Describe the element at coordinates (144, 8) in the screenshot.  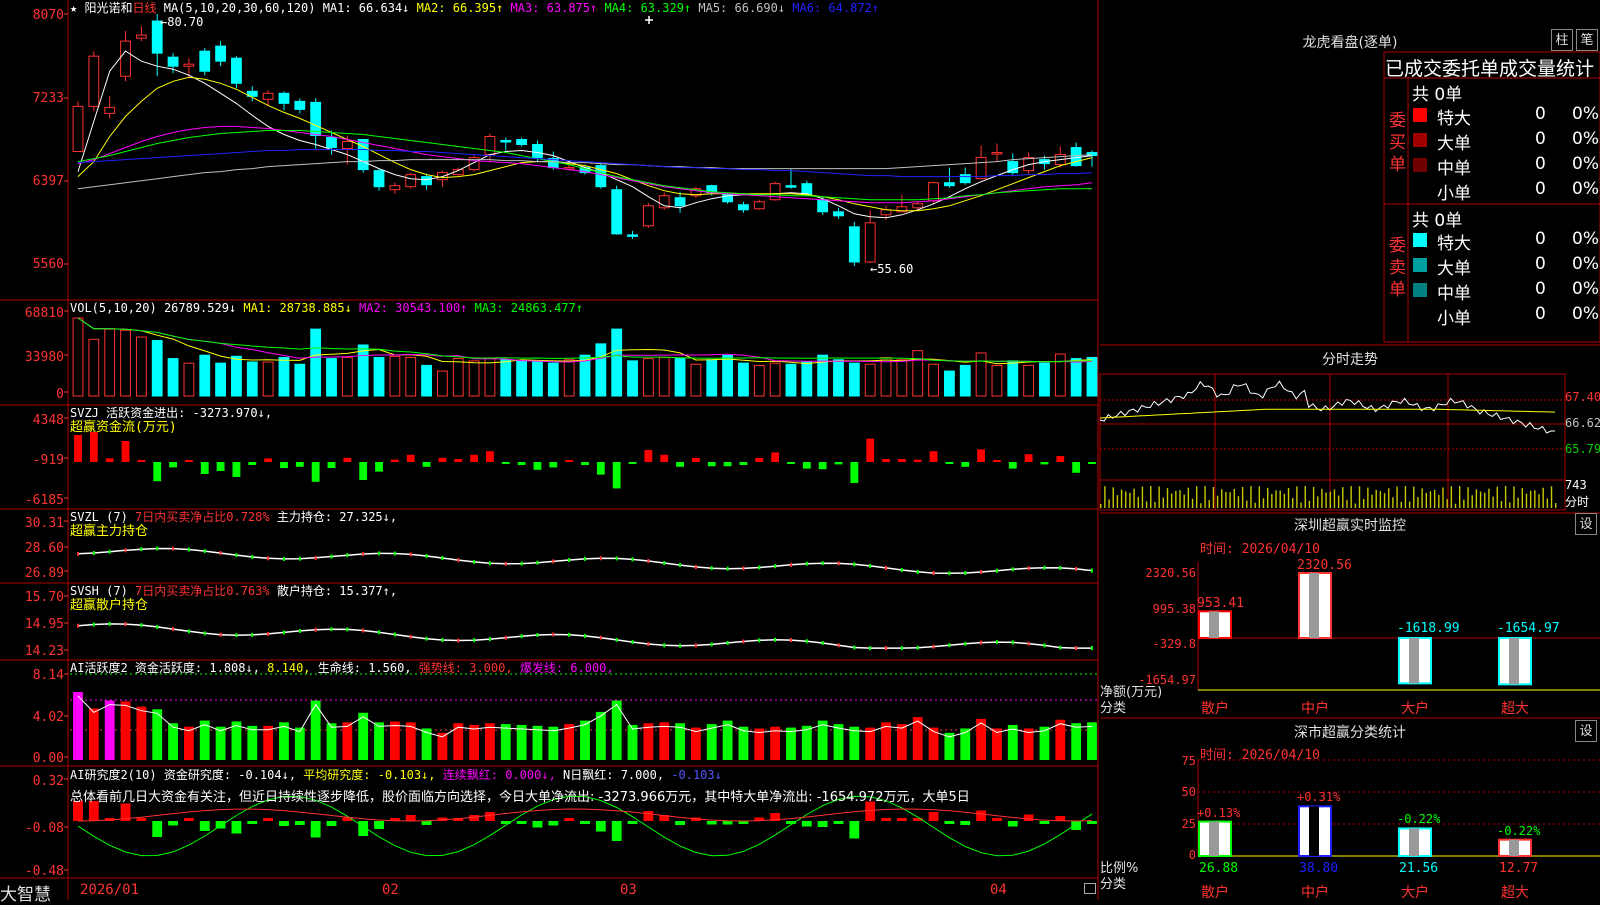
I see `period-label: 日线` at that location.